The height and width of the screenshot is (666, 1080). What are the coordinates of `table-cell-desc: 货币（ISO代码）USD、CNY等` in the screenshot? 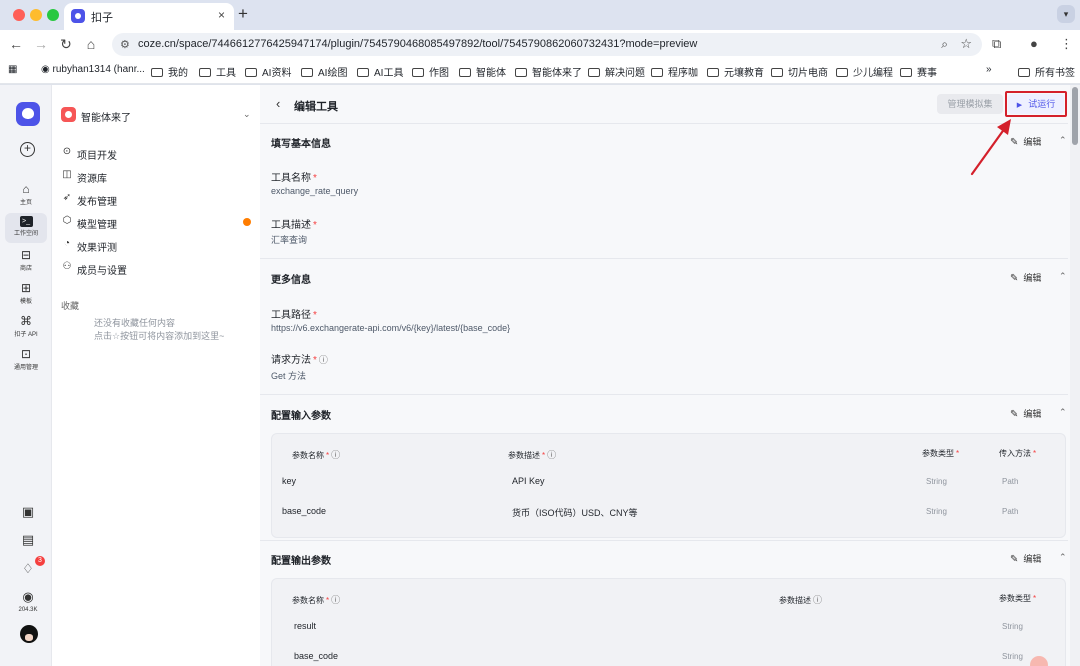 It's located at (575, 513).